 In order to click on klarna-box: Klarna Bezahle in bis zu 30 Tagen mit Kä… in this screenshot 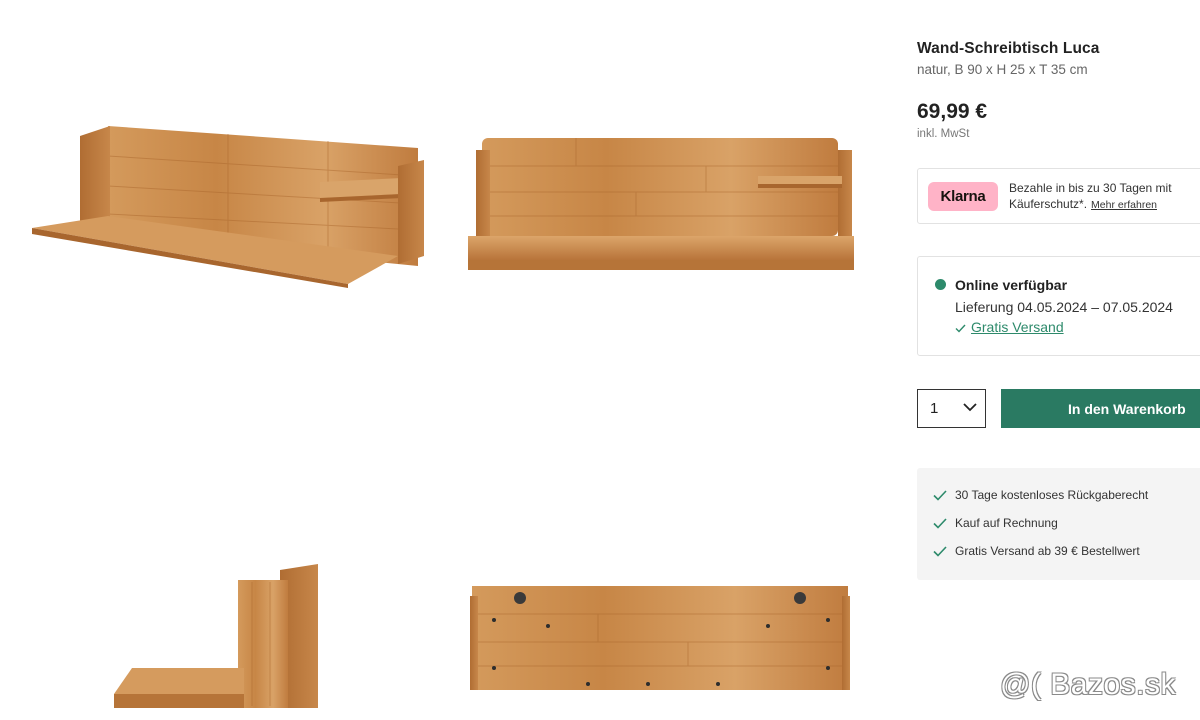, I will do `click(1058, 196)`.